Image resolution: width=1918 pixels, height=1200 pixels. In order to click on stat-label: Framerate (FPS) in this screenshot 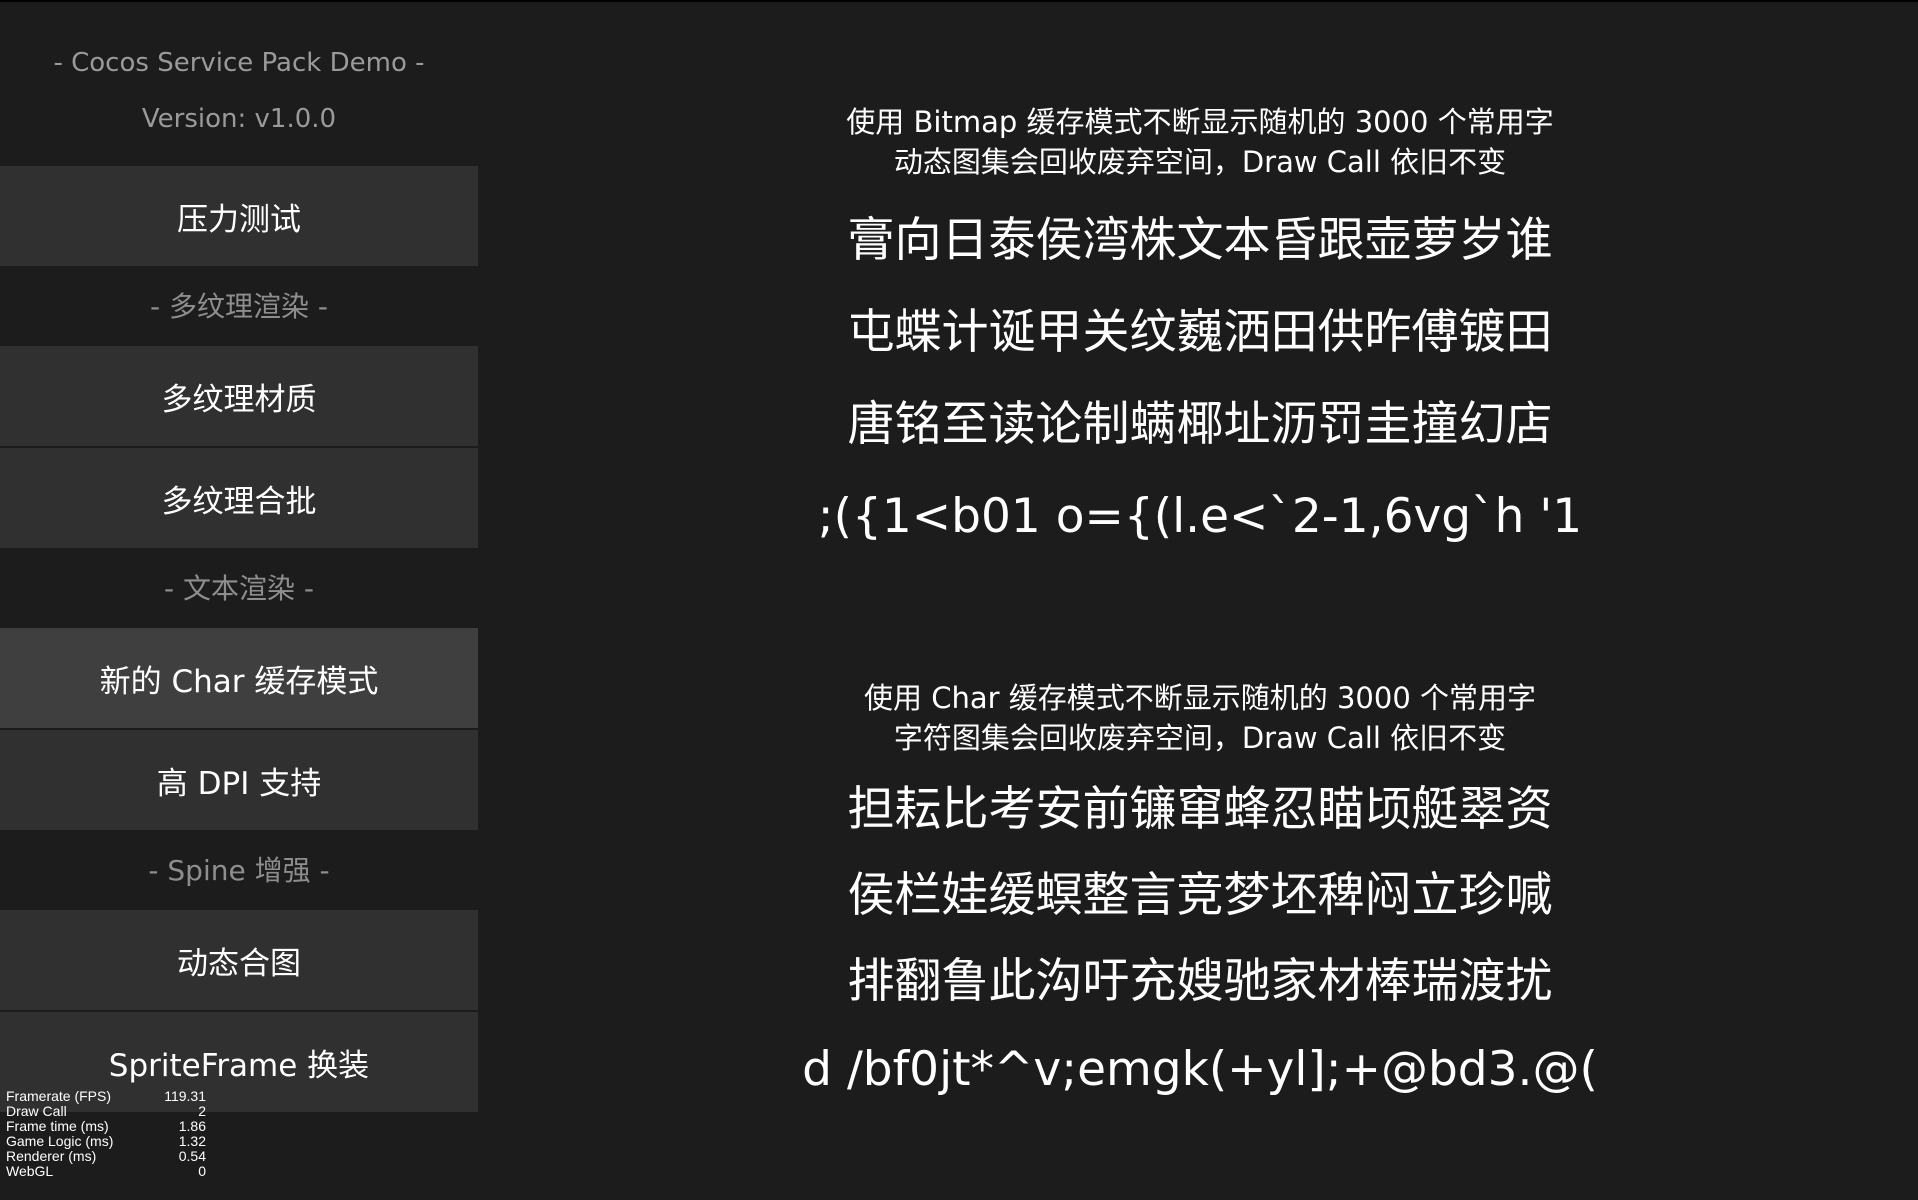, I will do `click(59, 1096)`.